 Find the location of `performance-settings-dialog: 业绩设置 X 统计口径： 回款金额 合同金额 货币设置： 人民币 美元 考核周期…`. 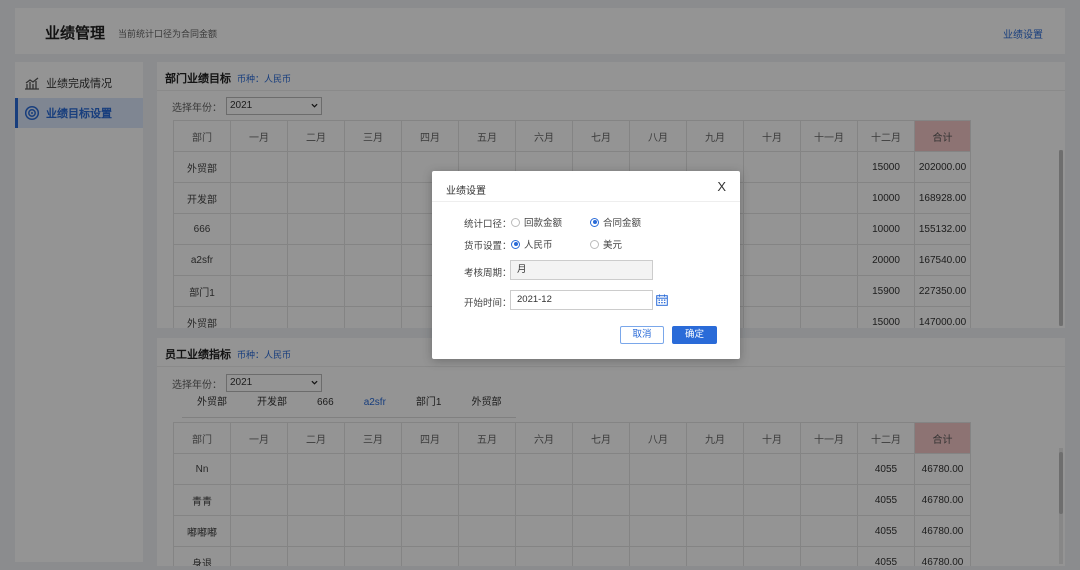

performance-settings-dialog: 业绩设置 X 统计口径： 回款金额 合同金额 货币设置： 人民币 美元 考核周期… is located at coordinates (586, 265).